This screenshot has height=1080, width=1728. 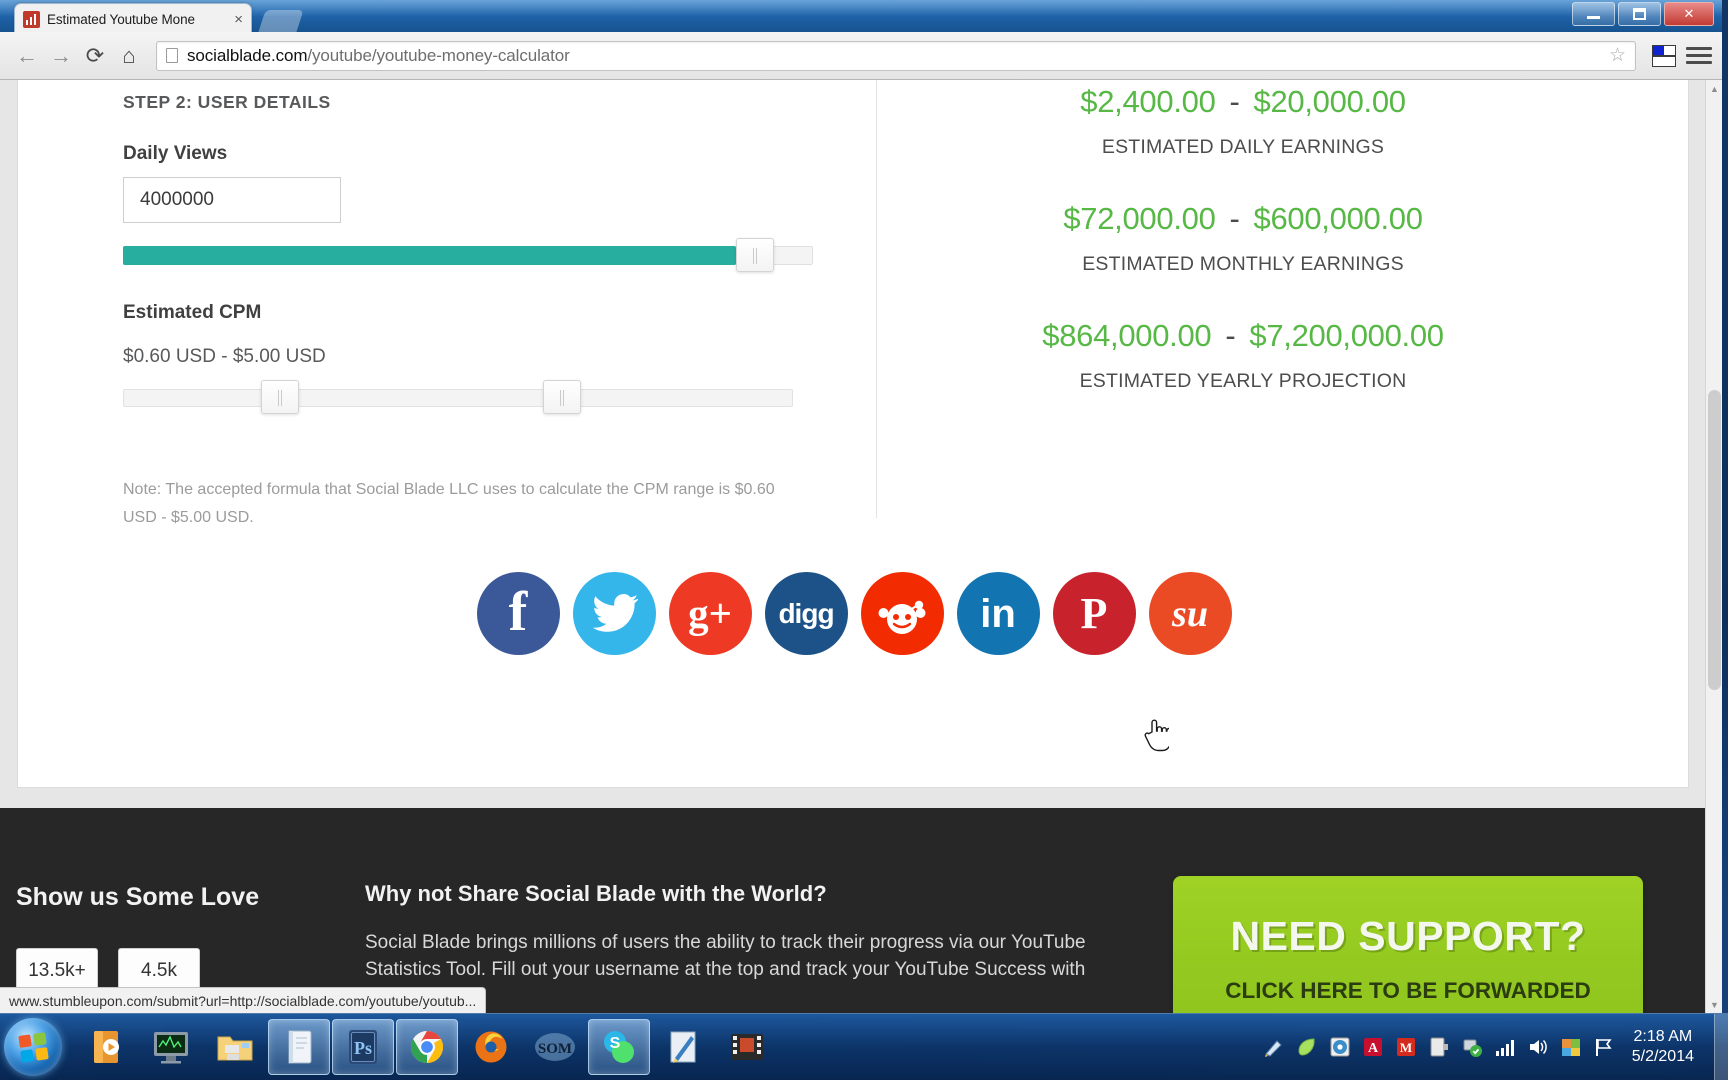 What do you see at coordinates (755, 255) in the screenshot?
I see `daily-views-slider-handle` at bounding box center [755, 255].